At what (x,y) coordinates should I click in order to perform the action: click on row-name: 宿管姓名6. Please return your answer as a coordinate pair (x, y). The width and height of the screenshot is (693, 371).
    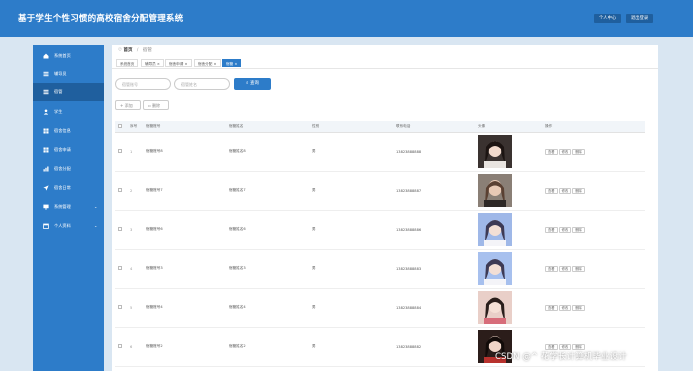
    Looking at the image, I should click on (267, 230).